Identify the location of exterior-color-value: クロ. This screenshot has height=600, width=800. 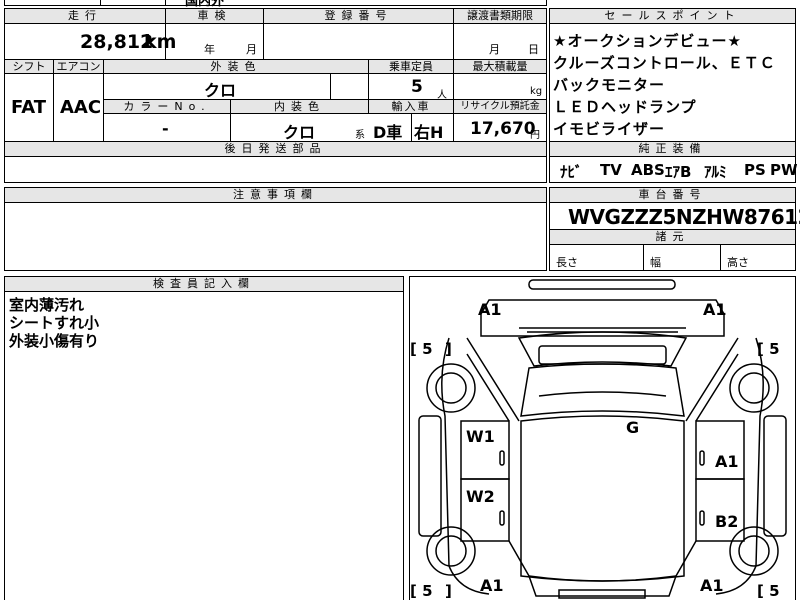
(220, 90).